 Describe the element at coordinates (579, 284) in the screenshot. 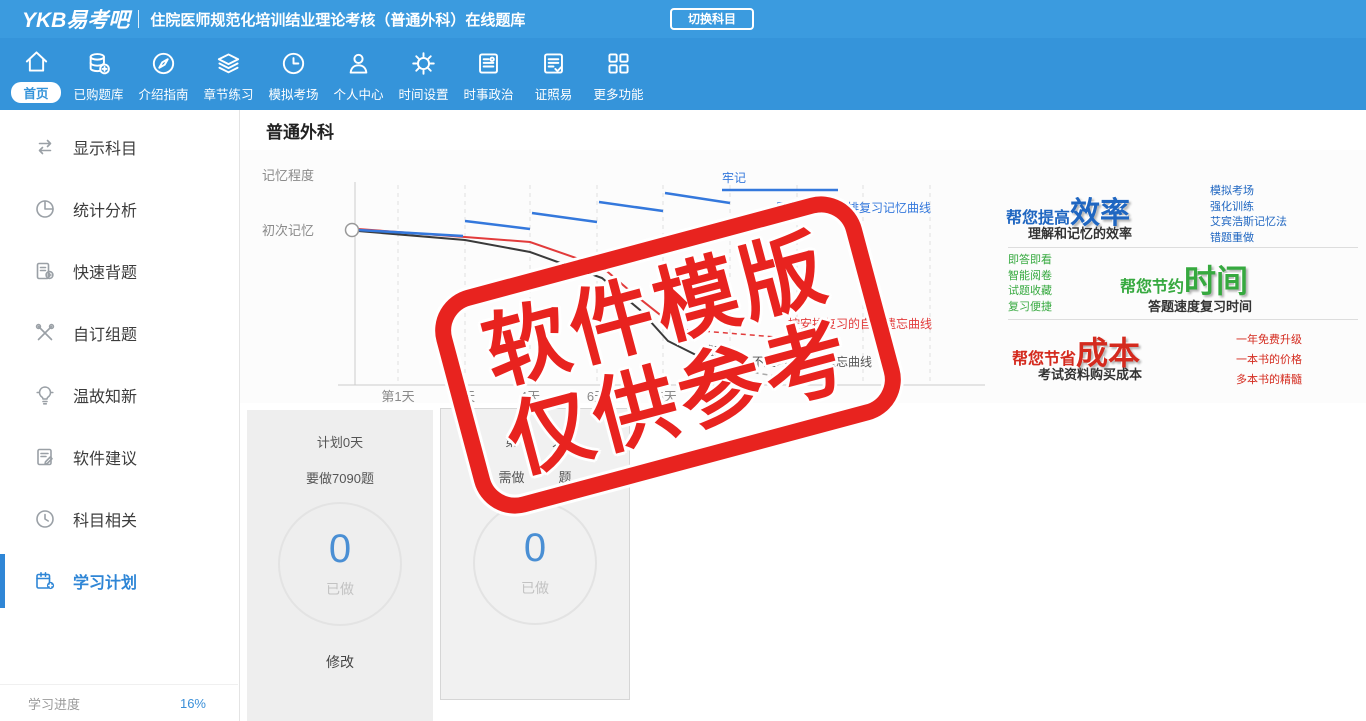

I see `scheduled-review-forgetting-curve` at that location.